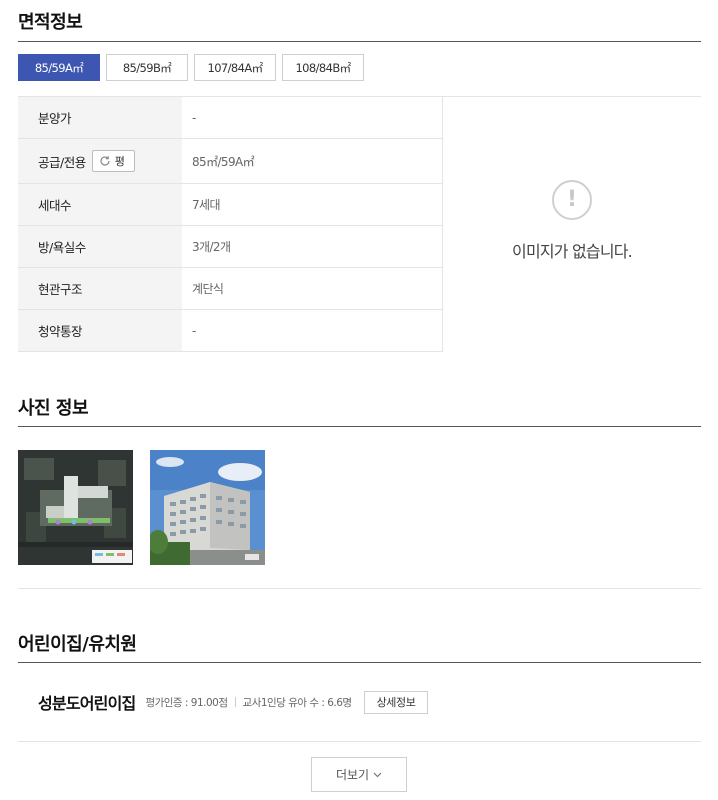 This screenshot has height=800, width=718. Describe the element at coordinates (230, 331) in the screenshot. I see `row-subscription: 청약통장 -` at that location.